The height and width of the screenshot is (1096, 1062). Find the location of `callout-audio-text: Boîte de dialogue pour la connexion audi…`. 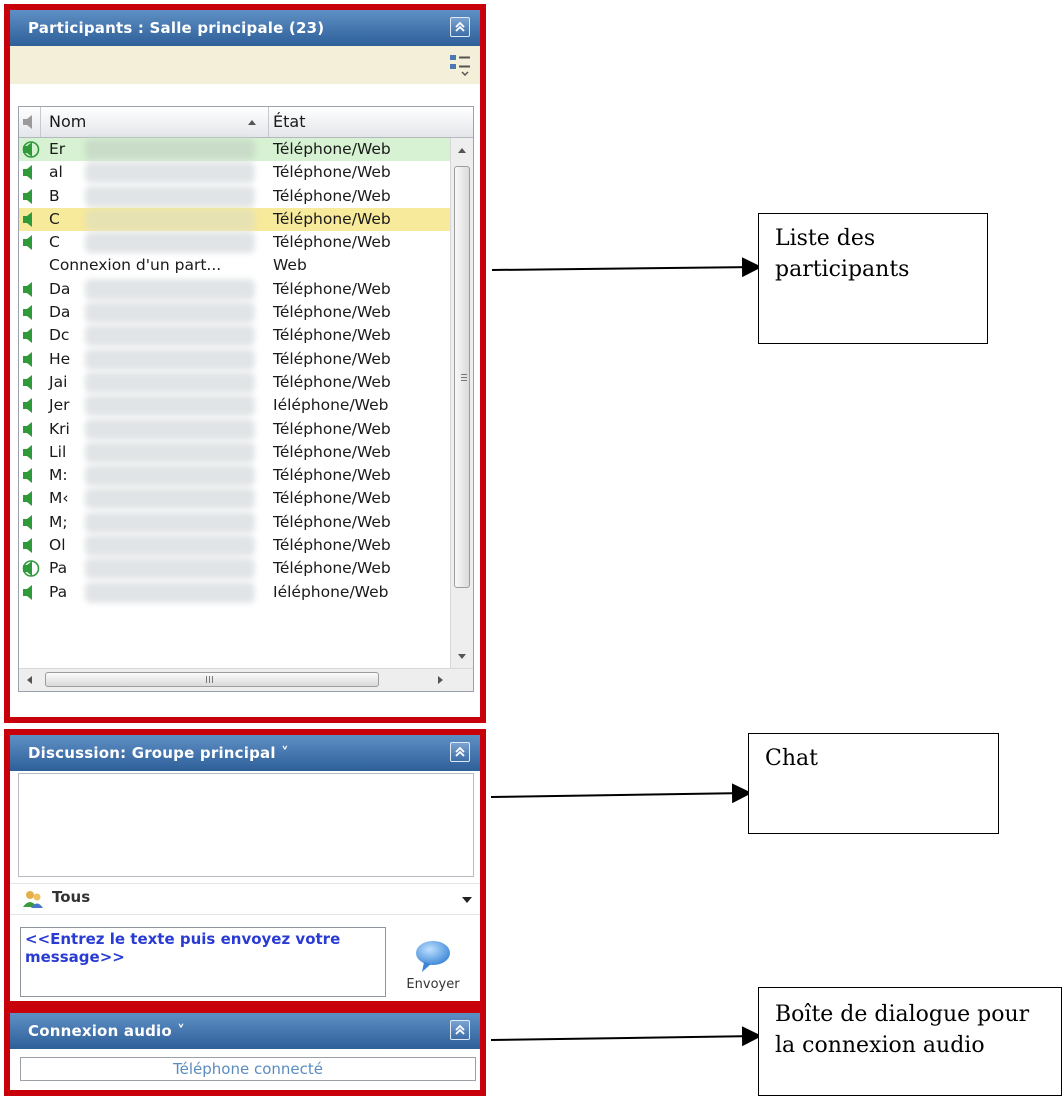

callout-audio-text: Boîte de dialogue pour la connexion audi… is located at coordinates (902, 1030).